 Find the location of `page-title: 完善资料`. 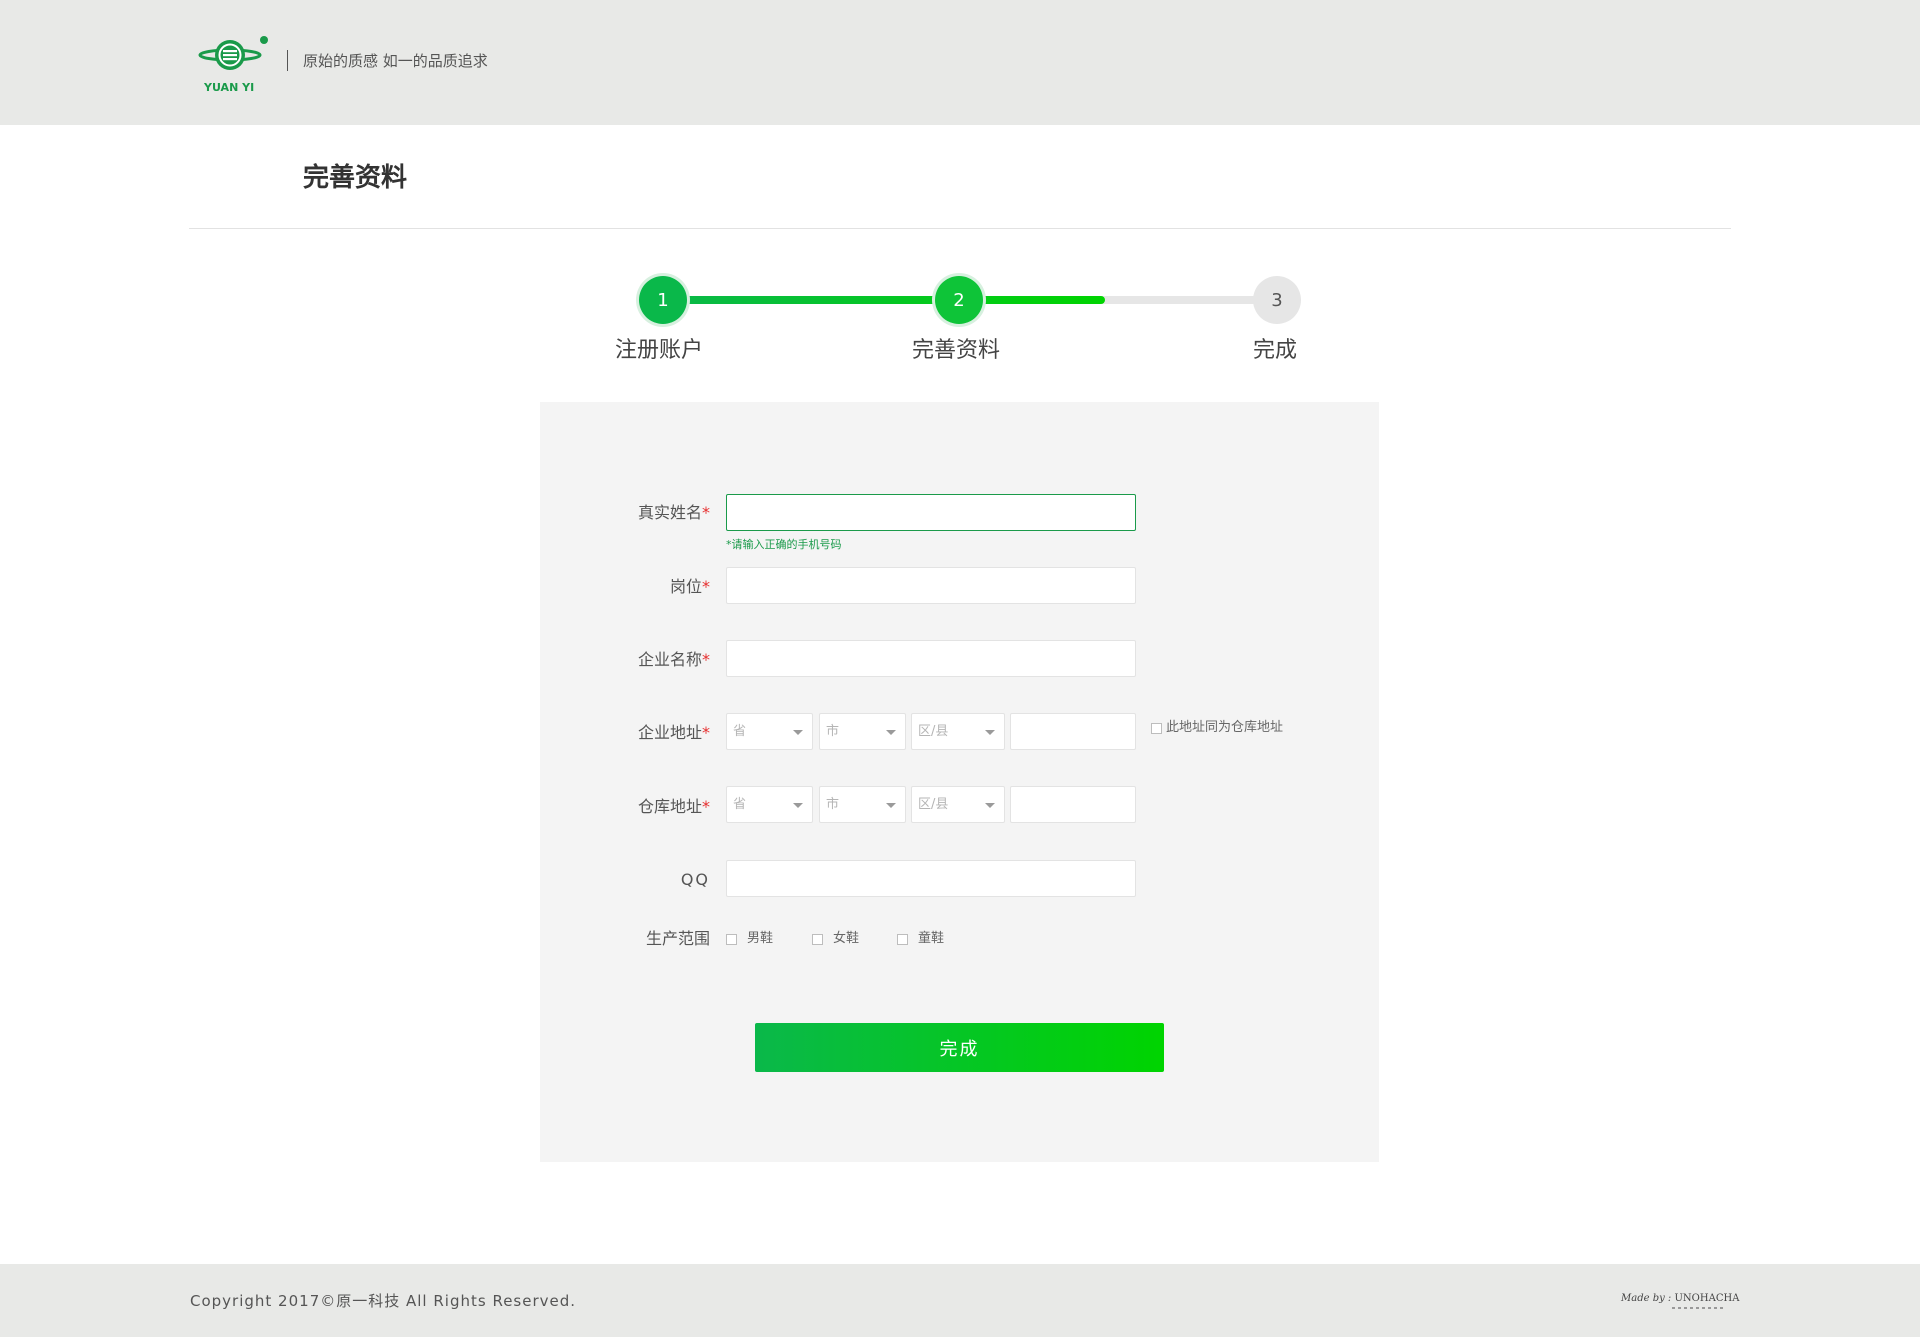

page-title: 完善资料 is located at coordinates (355, 178).